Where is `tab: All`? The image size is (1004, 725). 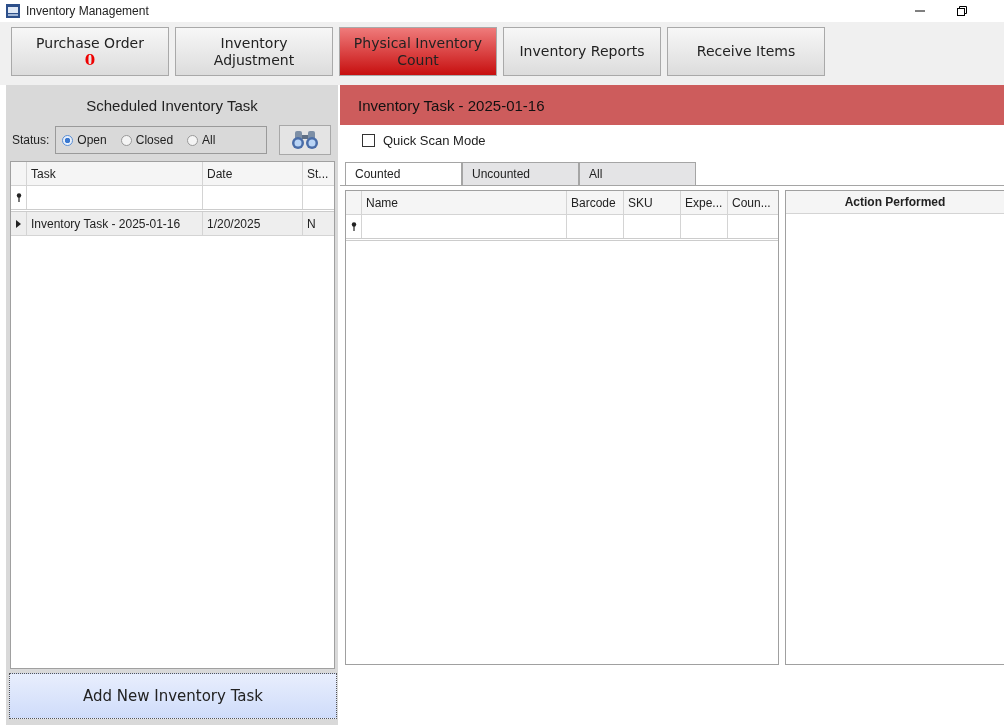
tab: All is located at coordinates (637, 173).